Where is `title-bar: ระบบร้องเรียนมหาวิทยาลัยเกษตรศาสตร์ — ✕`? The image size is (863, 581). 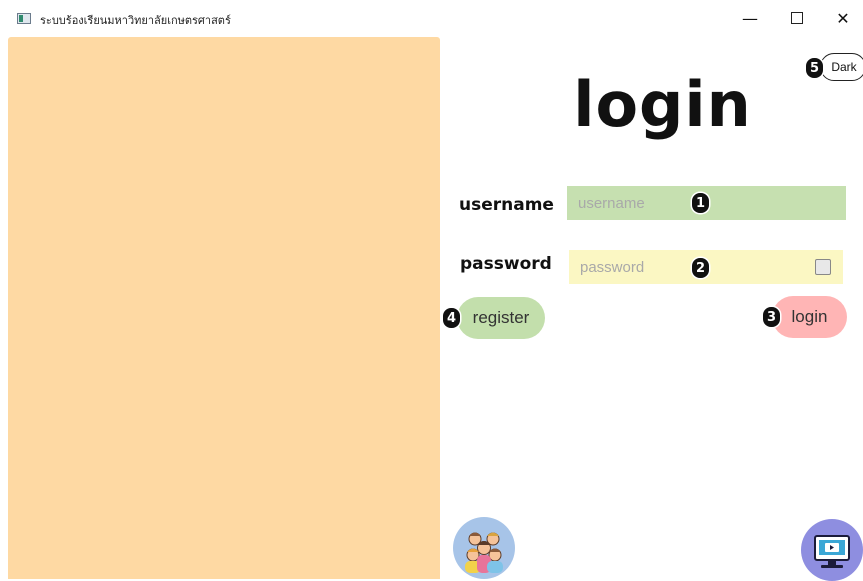 title-bar: ระบบร้องเรียนมหาวิทยาลัยเกษตรศาสตร์ — ✕ is located at coordinates (431, 18).